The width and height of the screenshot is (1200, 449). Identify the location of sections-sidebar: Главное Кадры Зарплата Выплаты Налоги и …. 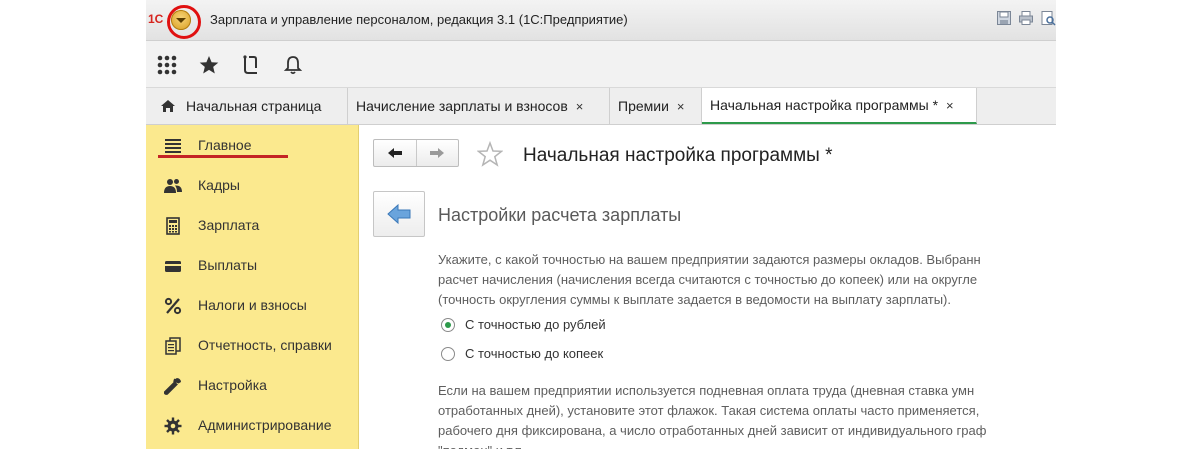
(252, 287).